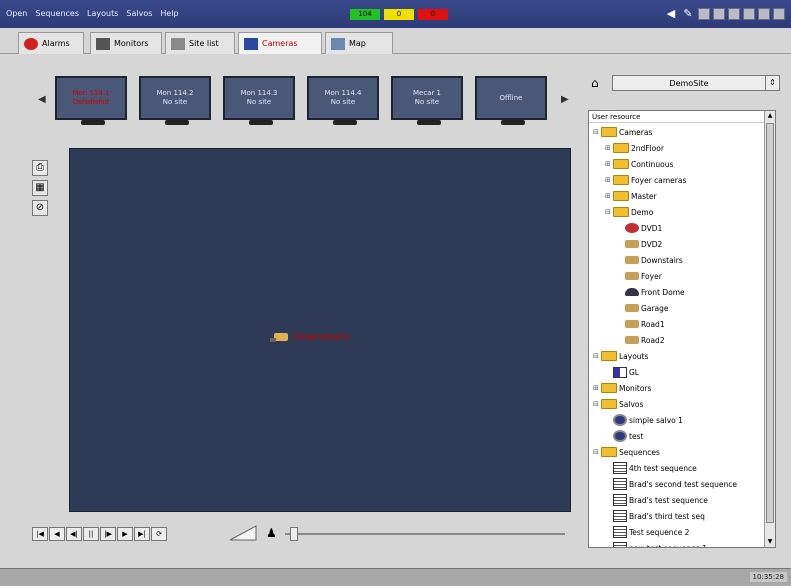 The width and height of the screenshot is (791, 586). Describe the element at coordinates (671, 14) in the screenshot. I see `speaker-icon: ◀` at that location.